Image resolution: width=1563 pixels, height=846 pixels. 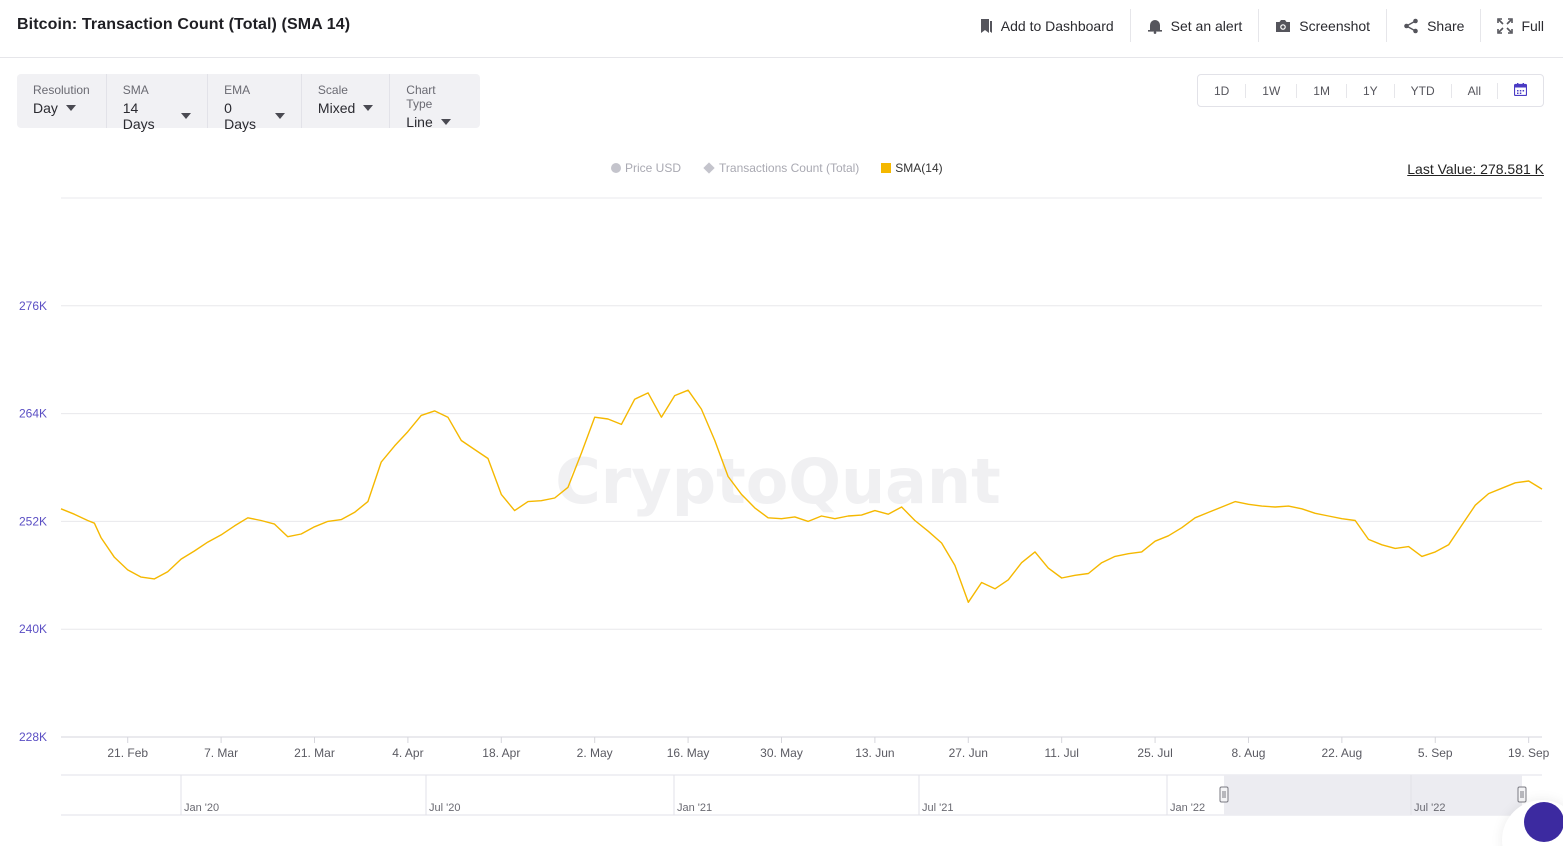 I want to click on resolution-select: Resolution Day, so click(x=61, y=101).